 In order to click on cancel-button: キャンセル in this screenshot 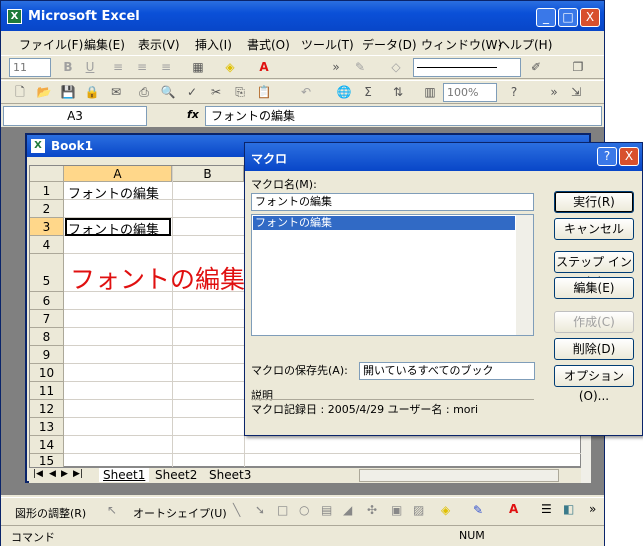, I will do `click(594, 229)`.